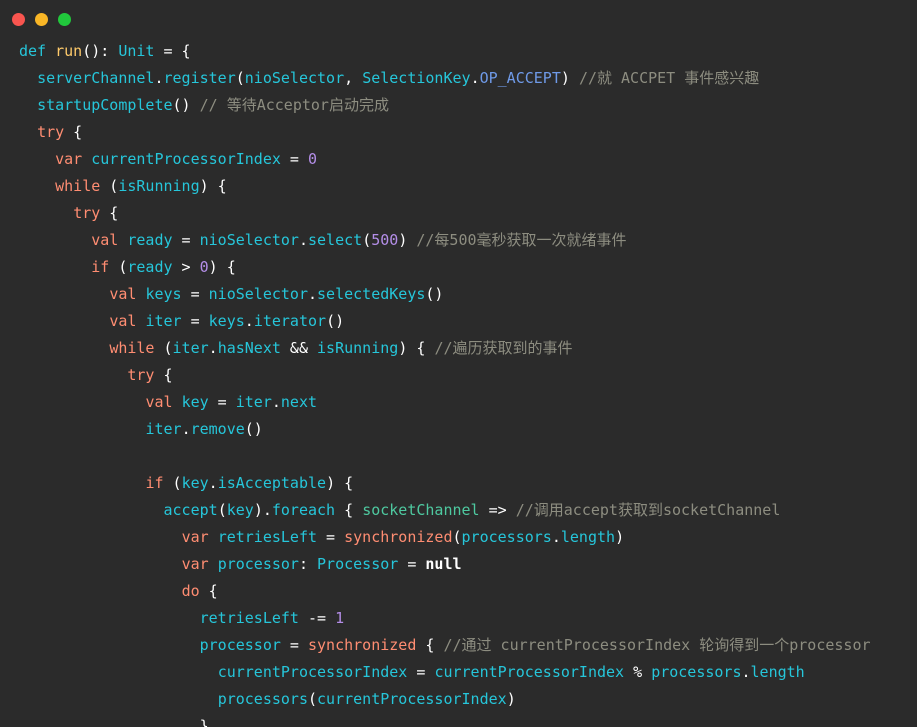  Describe the element at coordinates (18, 19) in the screenshot. I see `close-button-icon` at that location.